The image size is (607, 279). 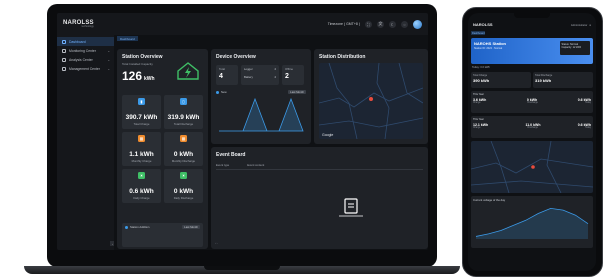 I want to click on device-overview-panel: Device Overview Total 4 Logger 2 Battery, so click(x=261, y=96).